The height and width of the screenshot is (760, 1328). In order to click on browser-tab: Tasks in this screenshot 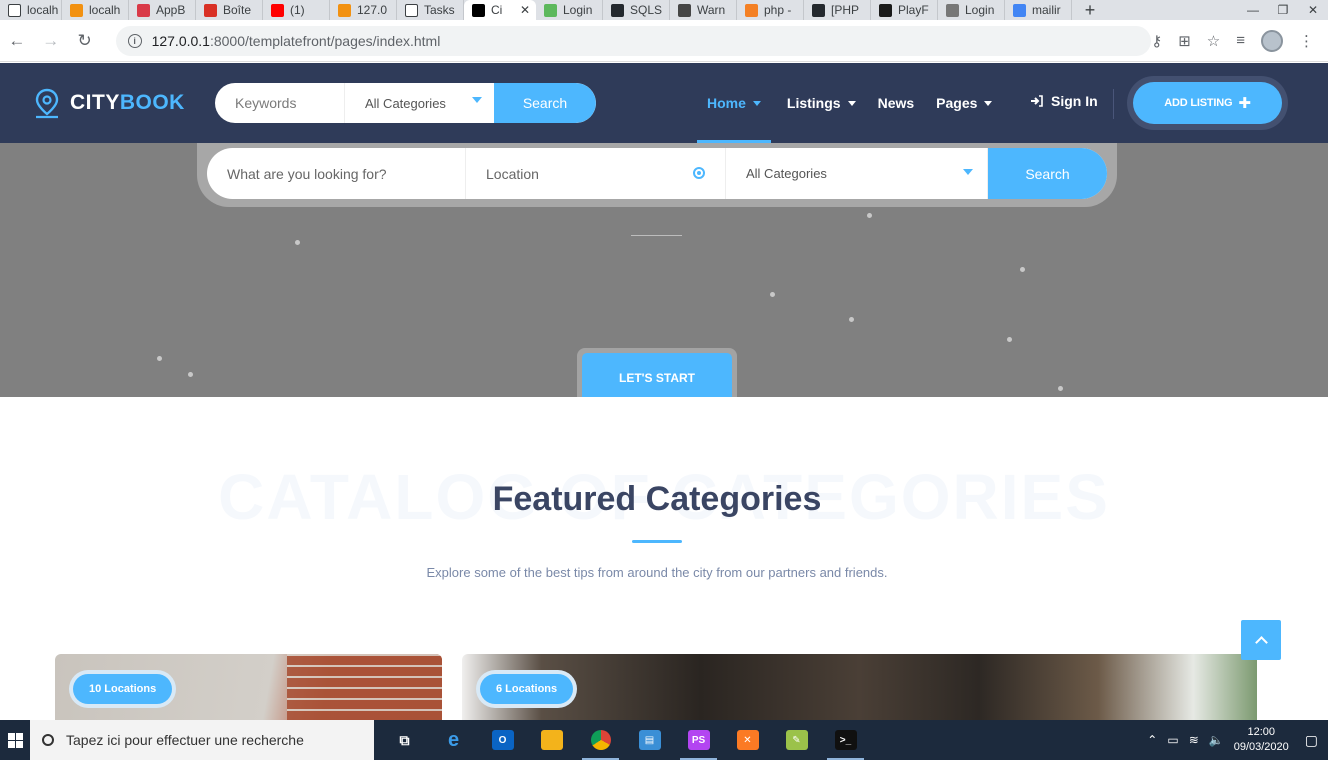, I will do `click(430, 10)`.